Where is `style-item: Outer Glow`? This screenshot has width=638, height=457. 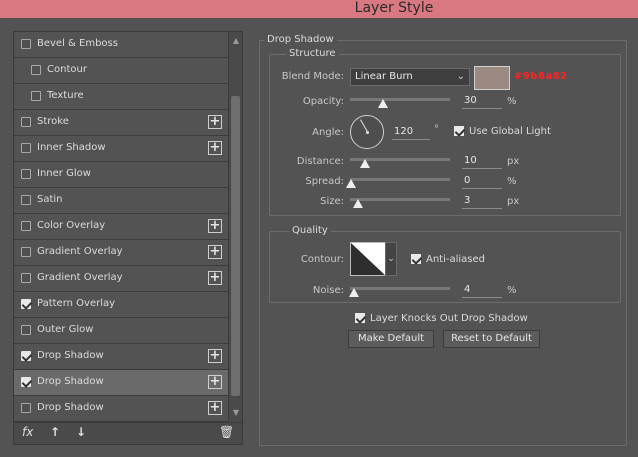 style-item: Outer Glow is located at coordinates (121, 331).